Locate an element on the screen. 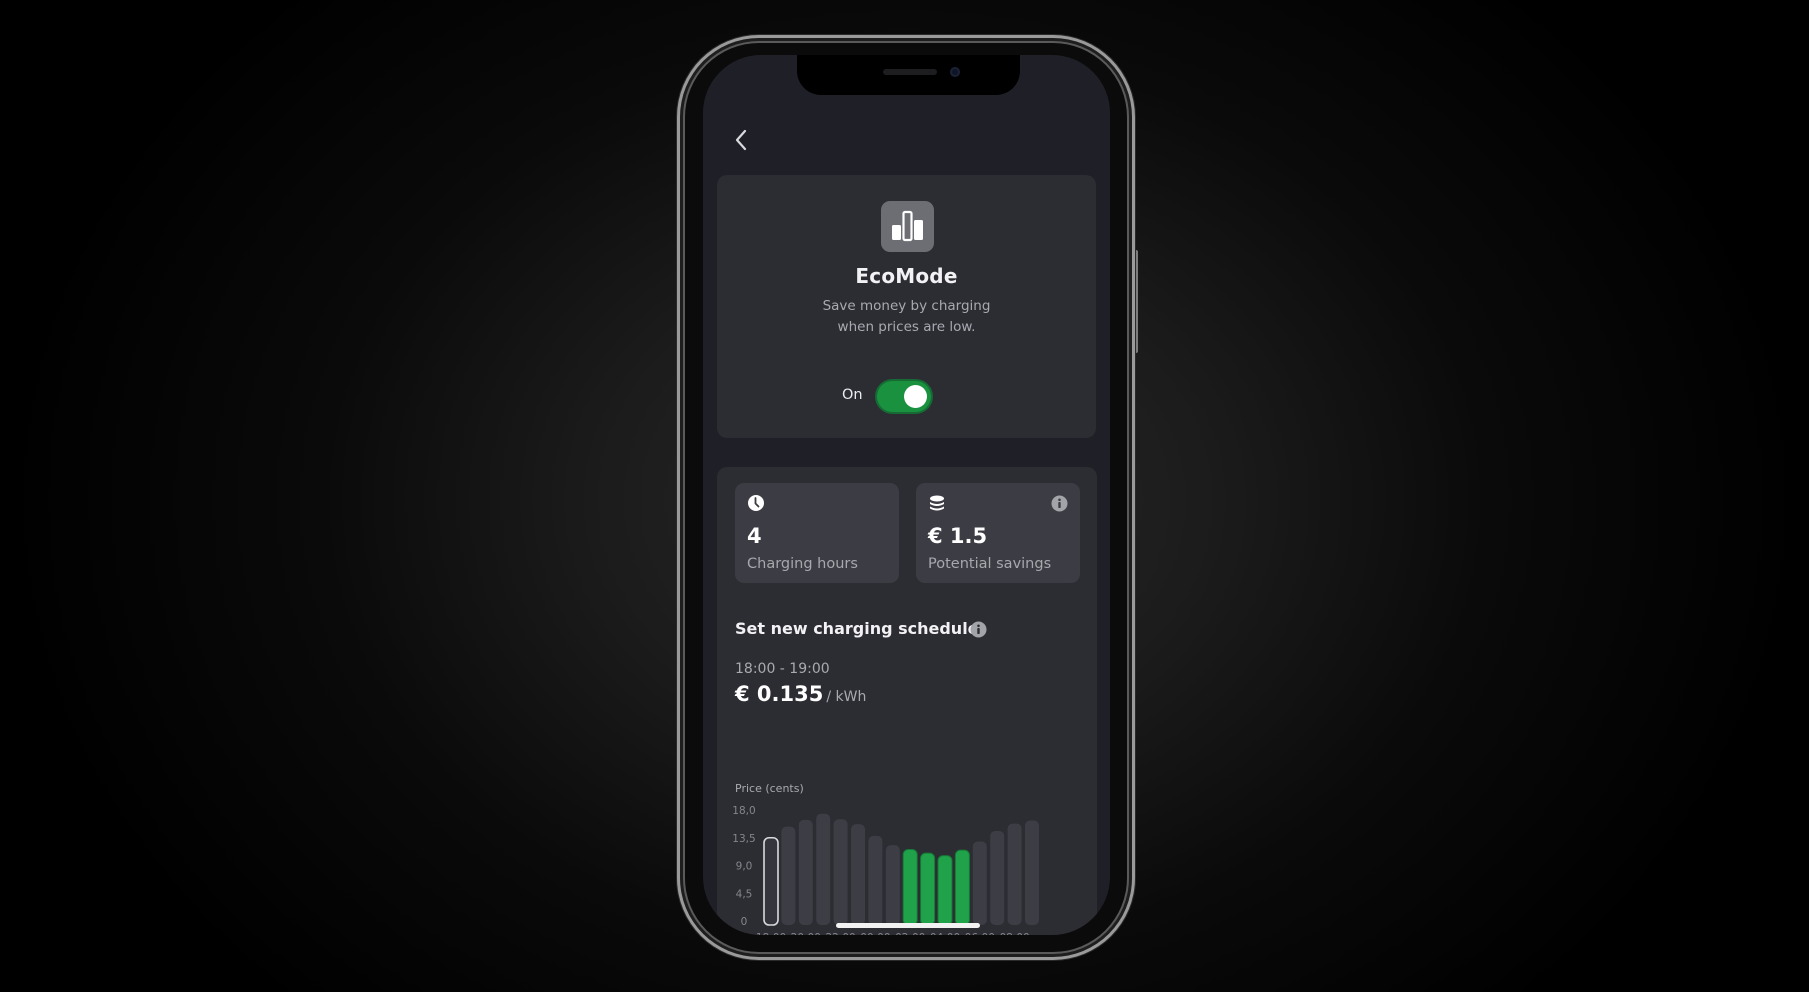 The width and height of the screenshot is (1809, 992). bar-08:00 is located at coordinates (1014, 874).